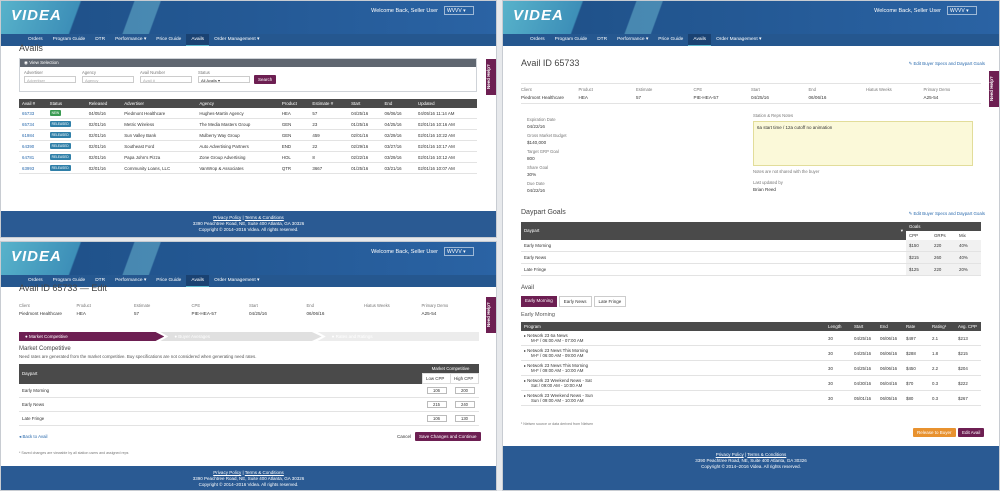 The width and height of the screenshot is (1000, 491). What do you see at coordinates (404, 436) in the screenshot?
I see `cancel-button: Cancel` at bounding box center [404, 436].